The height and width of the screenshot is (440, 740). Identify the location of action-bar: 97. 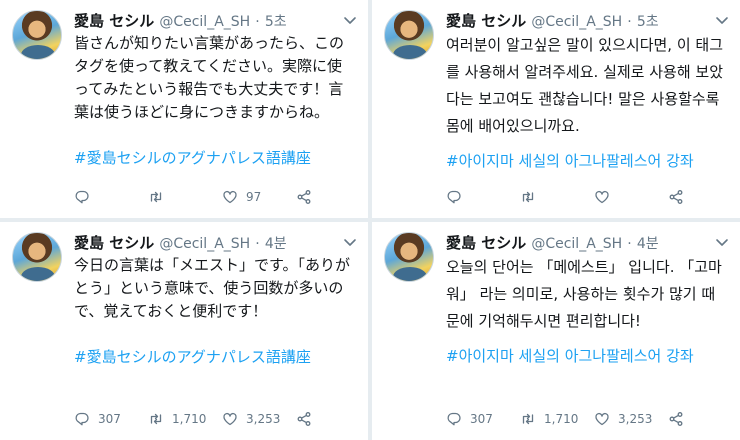
(214, 197).